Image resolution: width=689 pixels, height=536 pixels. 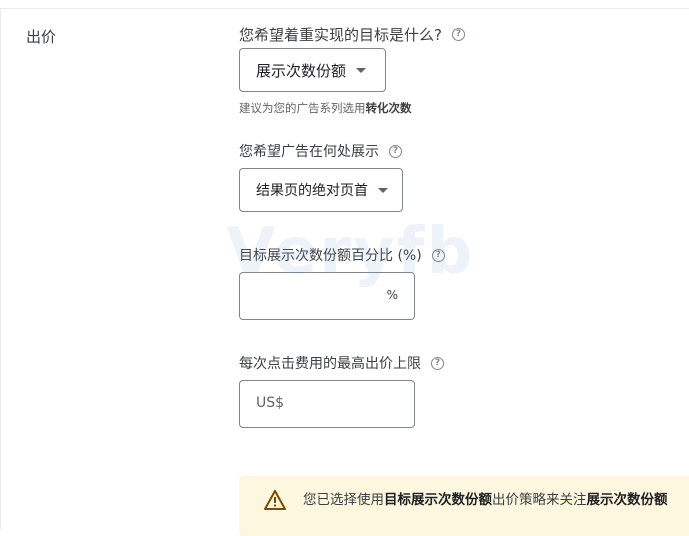 I want to click on alert-bold-1: 目标展示次数份额, so click(x=438, y=500).